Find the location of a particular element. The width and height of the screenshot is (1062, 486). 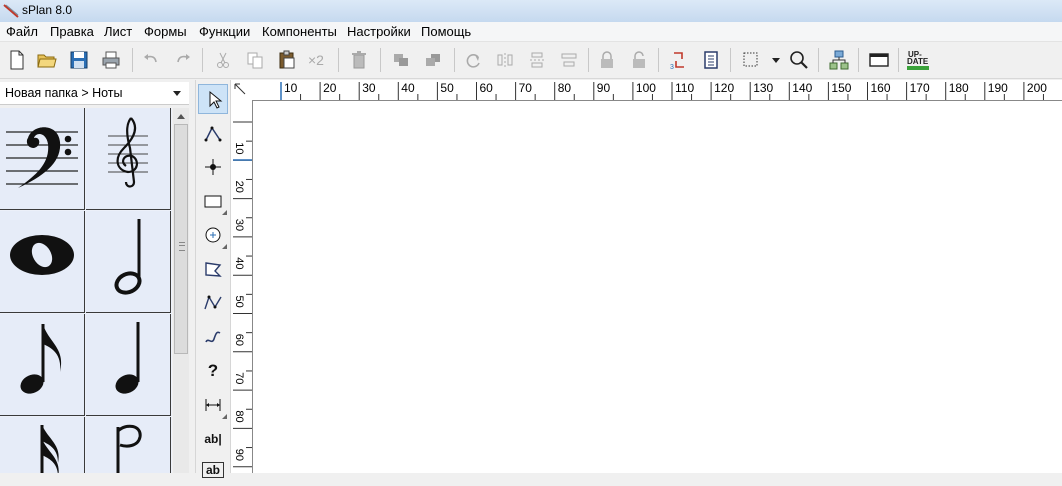

ungroup-button is located at coordinates (639, 60).